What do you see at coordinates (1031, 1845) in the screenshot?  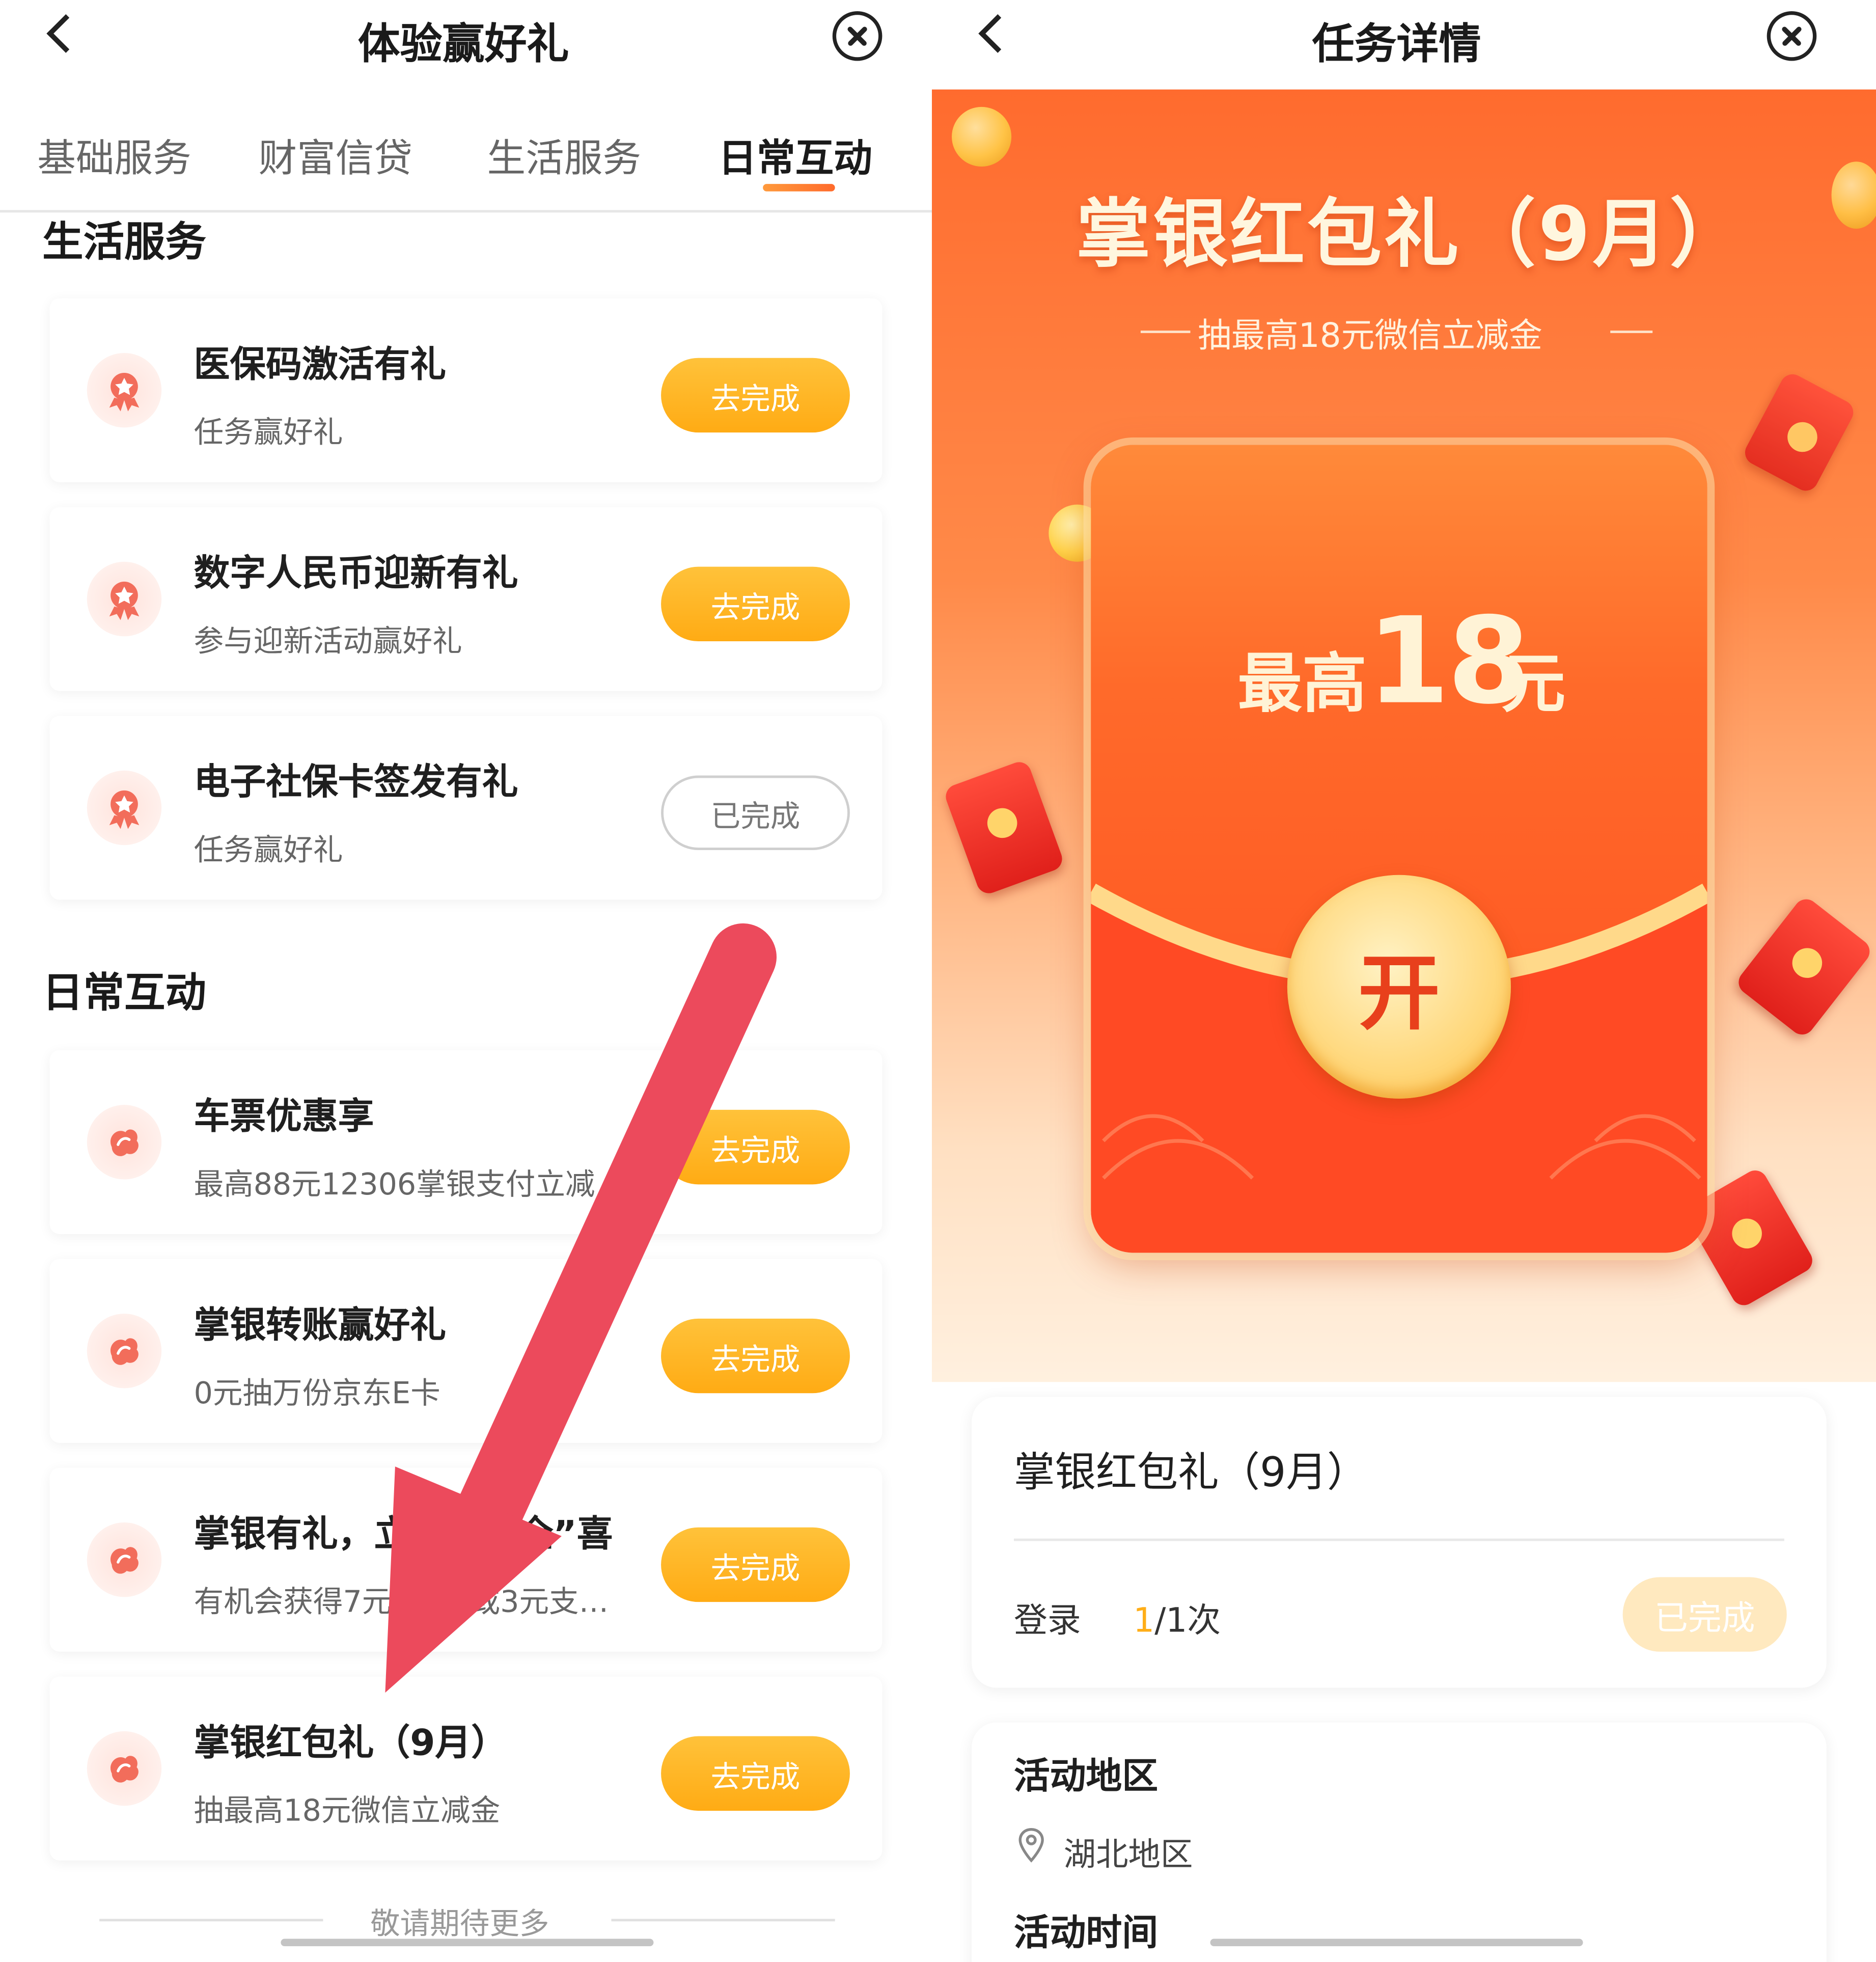 I see `location-pin-icon` at bounding box center [1031, 1845].